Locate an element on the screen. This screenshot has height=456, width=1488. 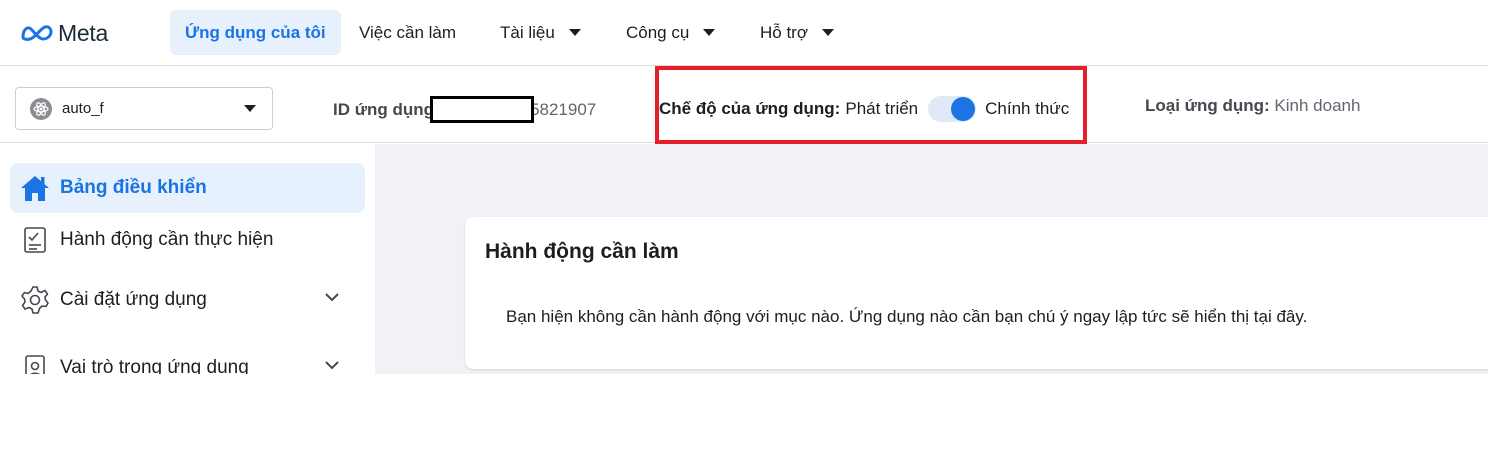
meta-wordmark: Meta is located at coordinates (83, 32).